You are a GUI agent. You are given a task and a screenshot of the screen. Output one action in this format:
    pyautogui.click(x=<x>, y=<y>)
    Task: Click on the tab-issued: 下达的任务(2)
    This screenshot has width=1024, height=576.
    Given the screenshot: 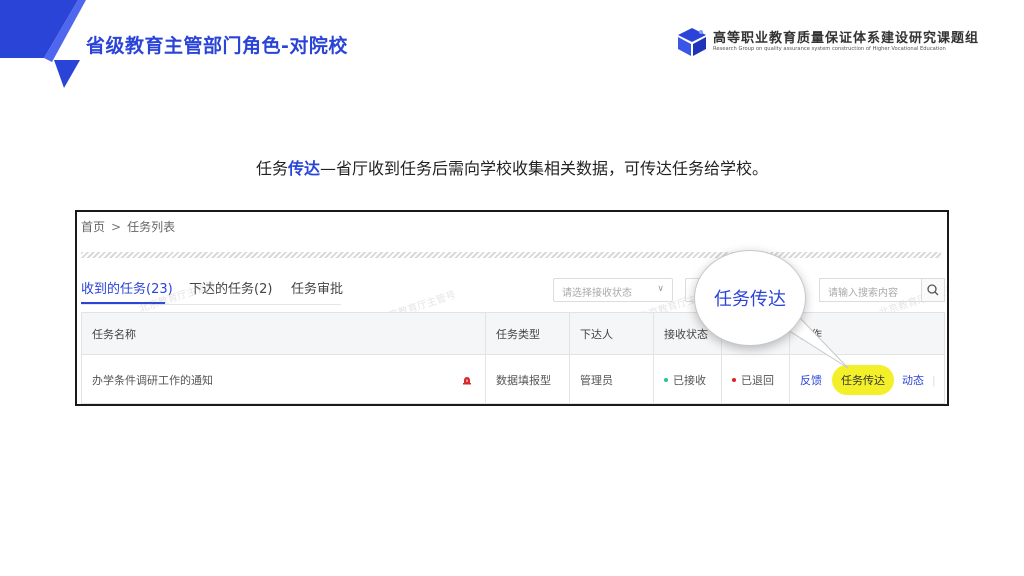 What is the action you would take?
    pyautogui.click(x=230, y=287)
    